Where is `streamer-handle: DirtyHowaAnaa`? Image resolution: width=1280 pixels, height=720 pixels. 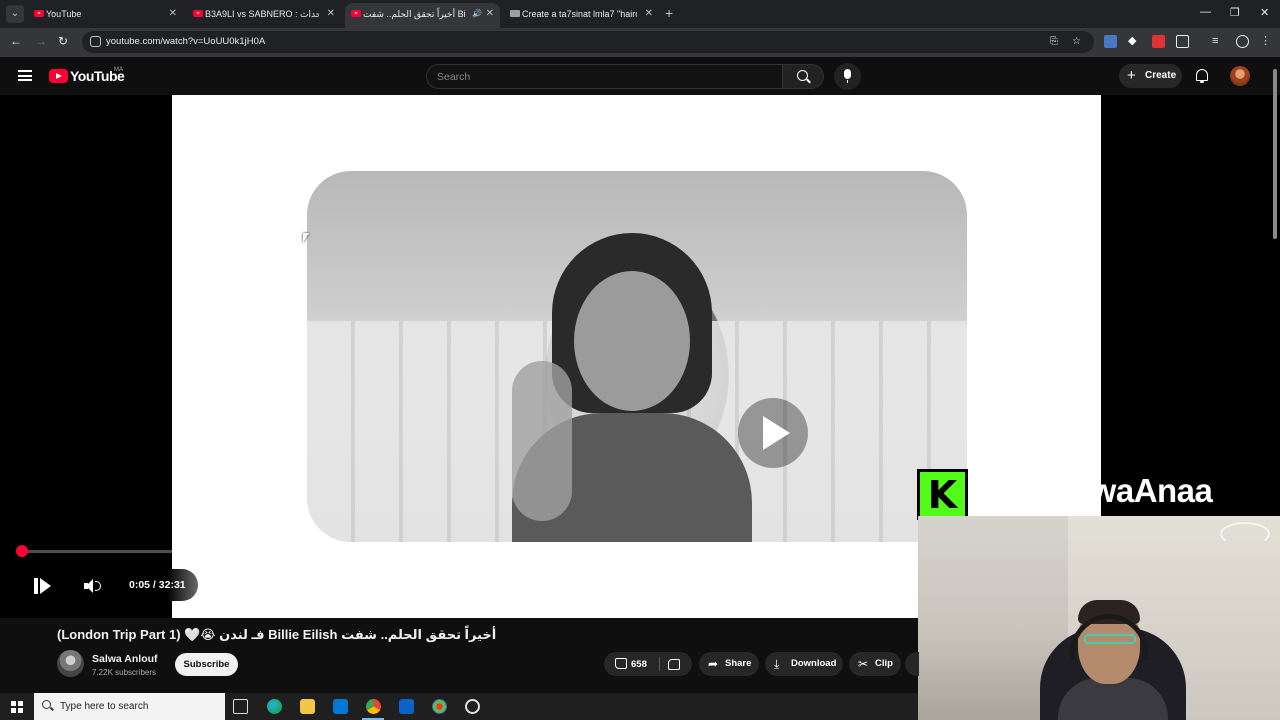 streamer-handle: DirtyHowaAnaa is located at coordinates (1094, 490).